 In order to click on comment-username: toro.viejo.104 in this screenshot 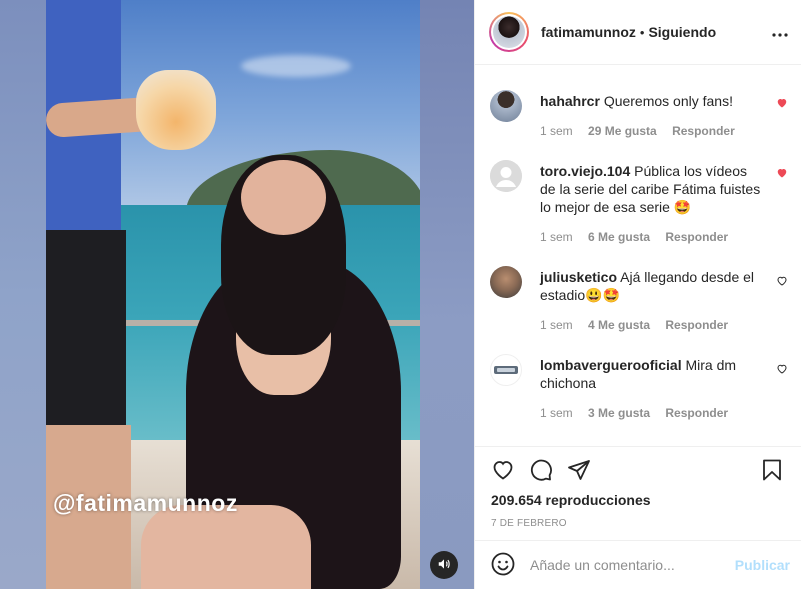, I will do `click(585, 171)`.